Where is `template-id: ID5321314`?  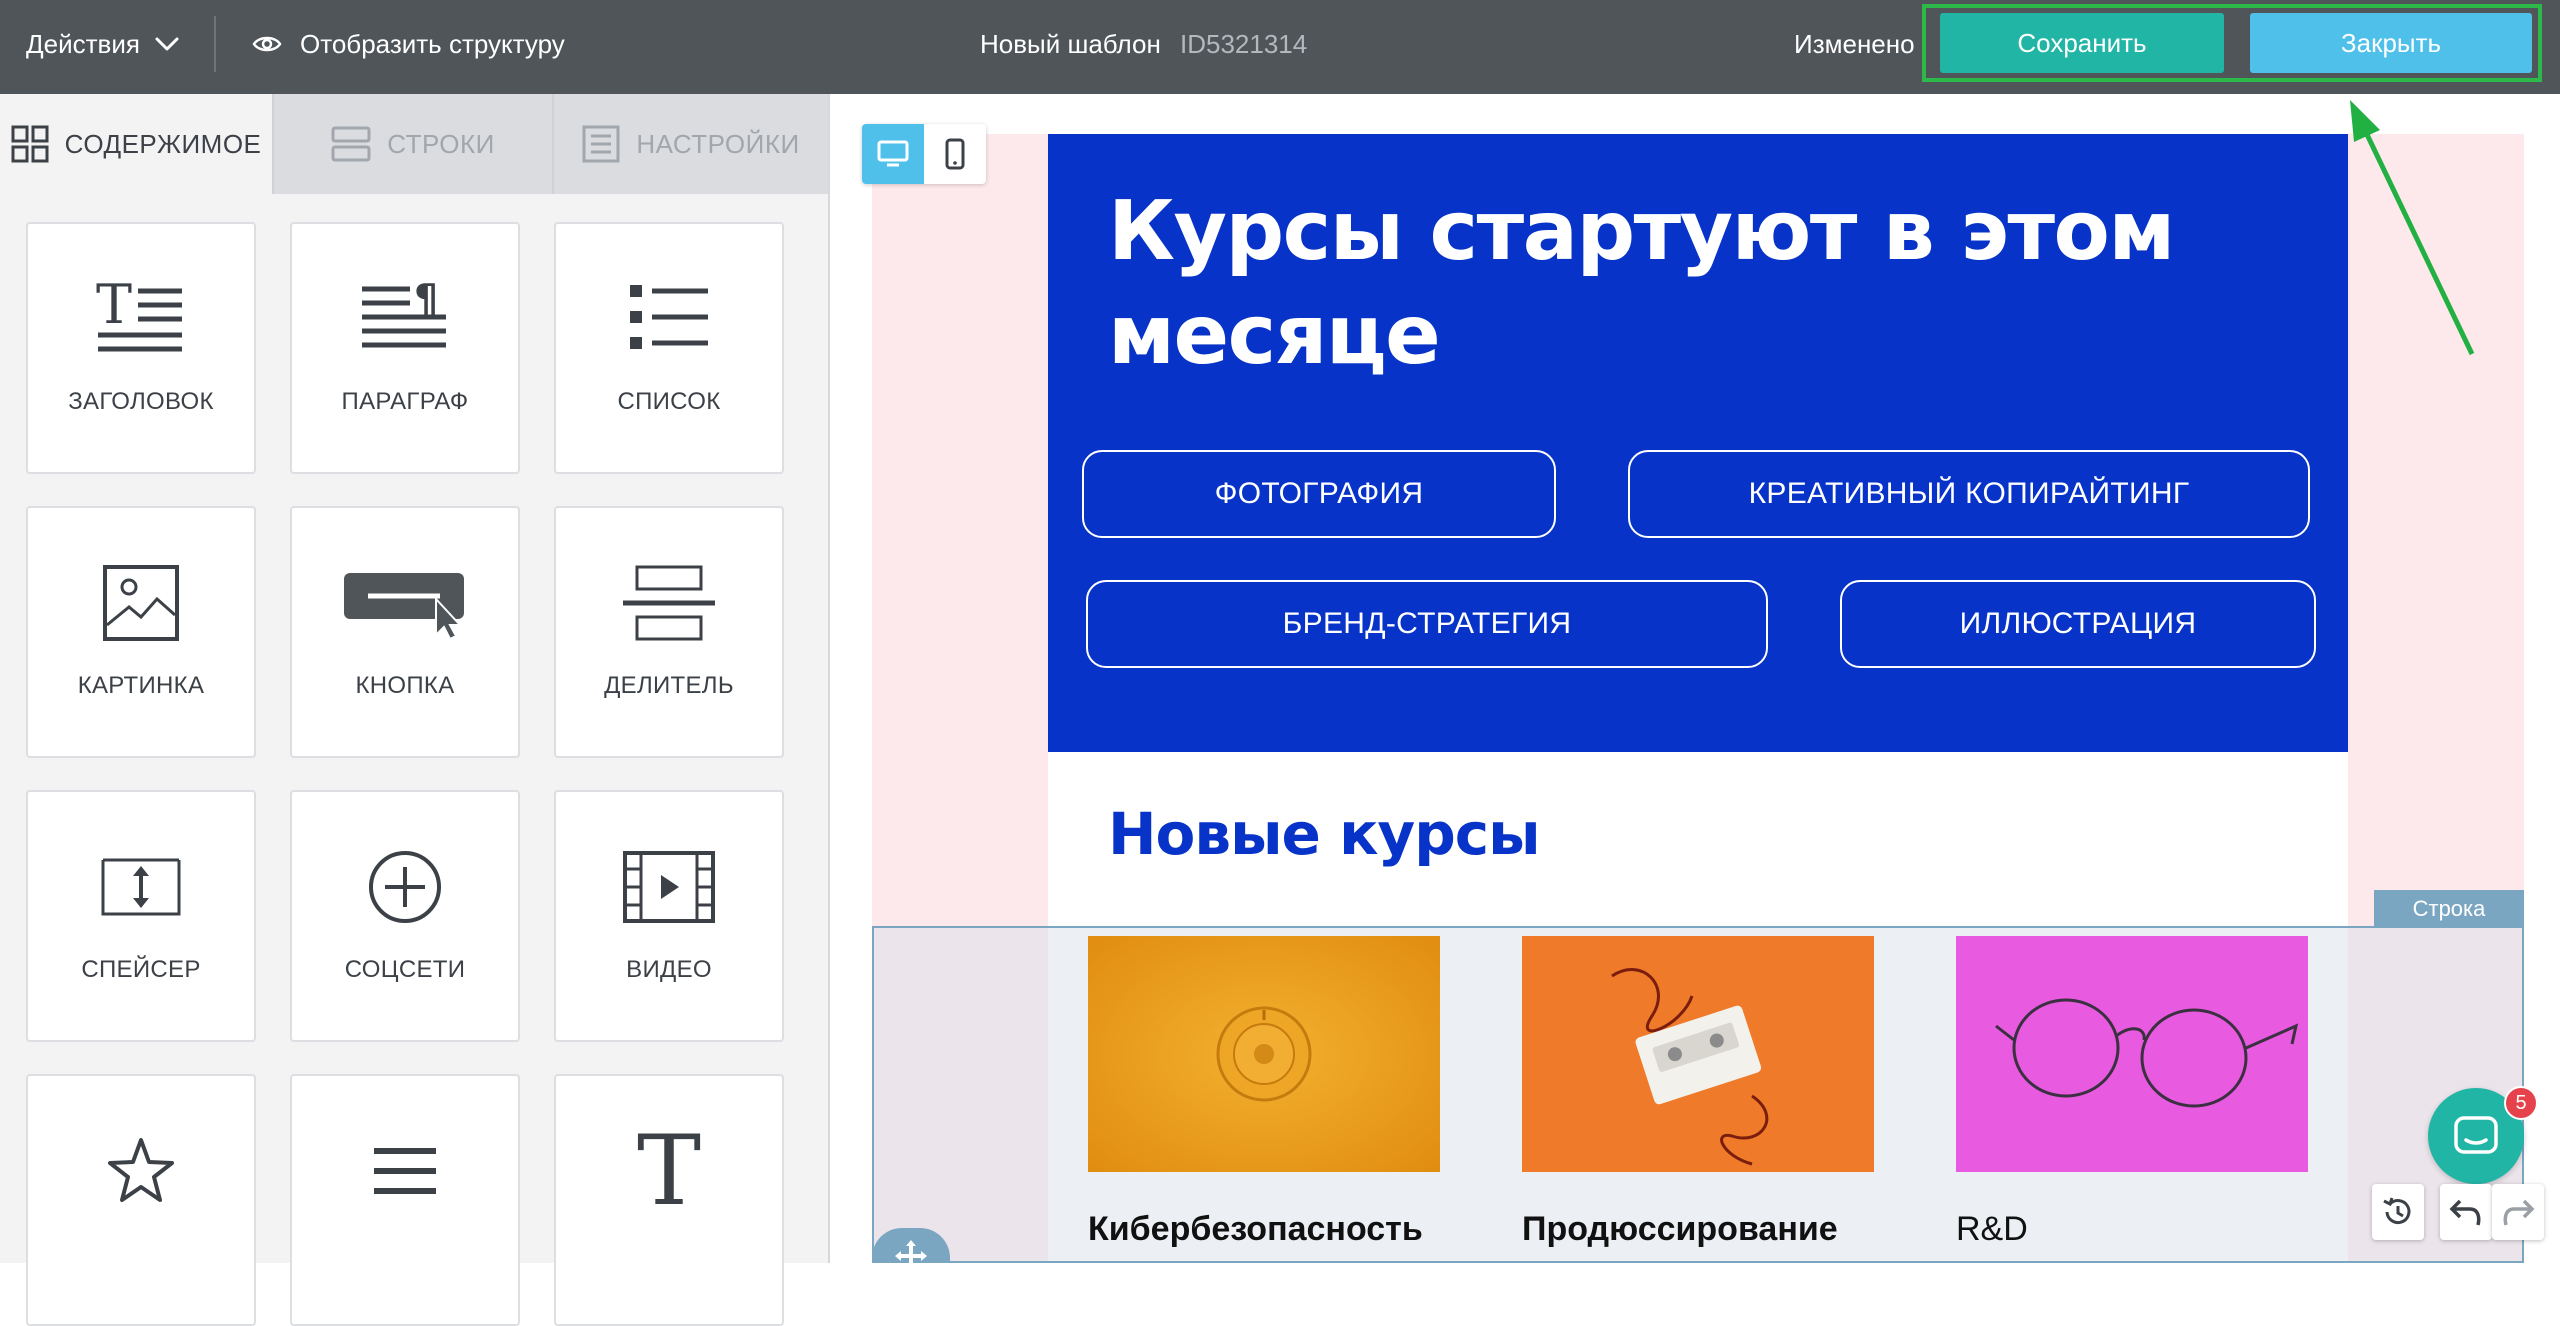
template-id: ID5321314 is located at coordinates (1244, 43).